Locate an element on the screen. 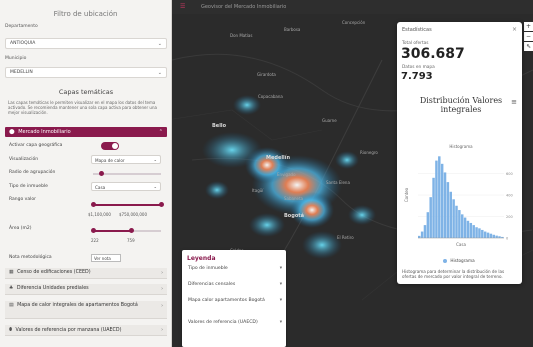 The height and width of the screenshot is (347, 533). municipio-select: MEDELLIN ⌄ is located at coordinates (86, 72).